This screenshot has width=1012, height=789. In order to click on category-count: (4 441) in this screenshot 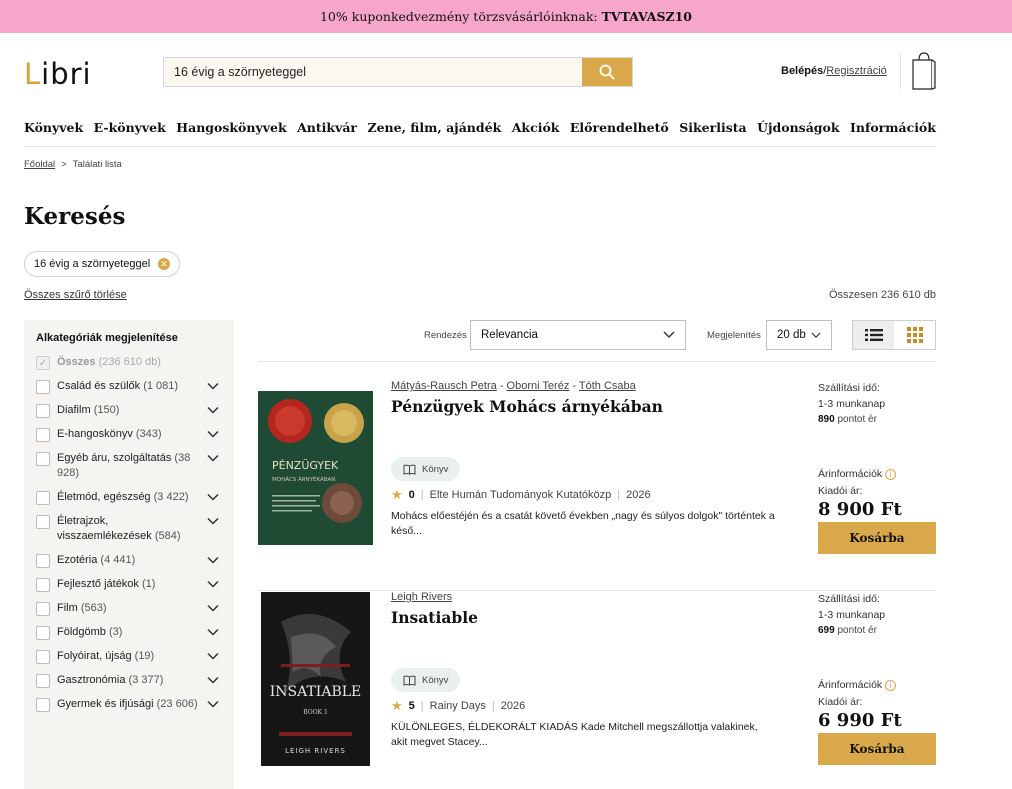, I will do `click(118, 560)`.